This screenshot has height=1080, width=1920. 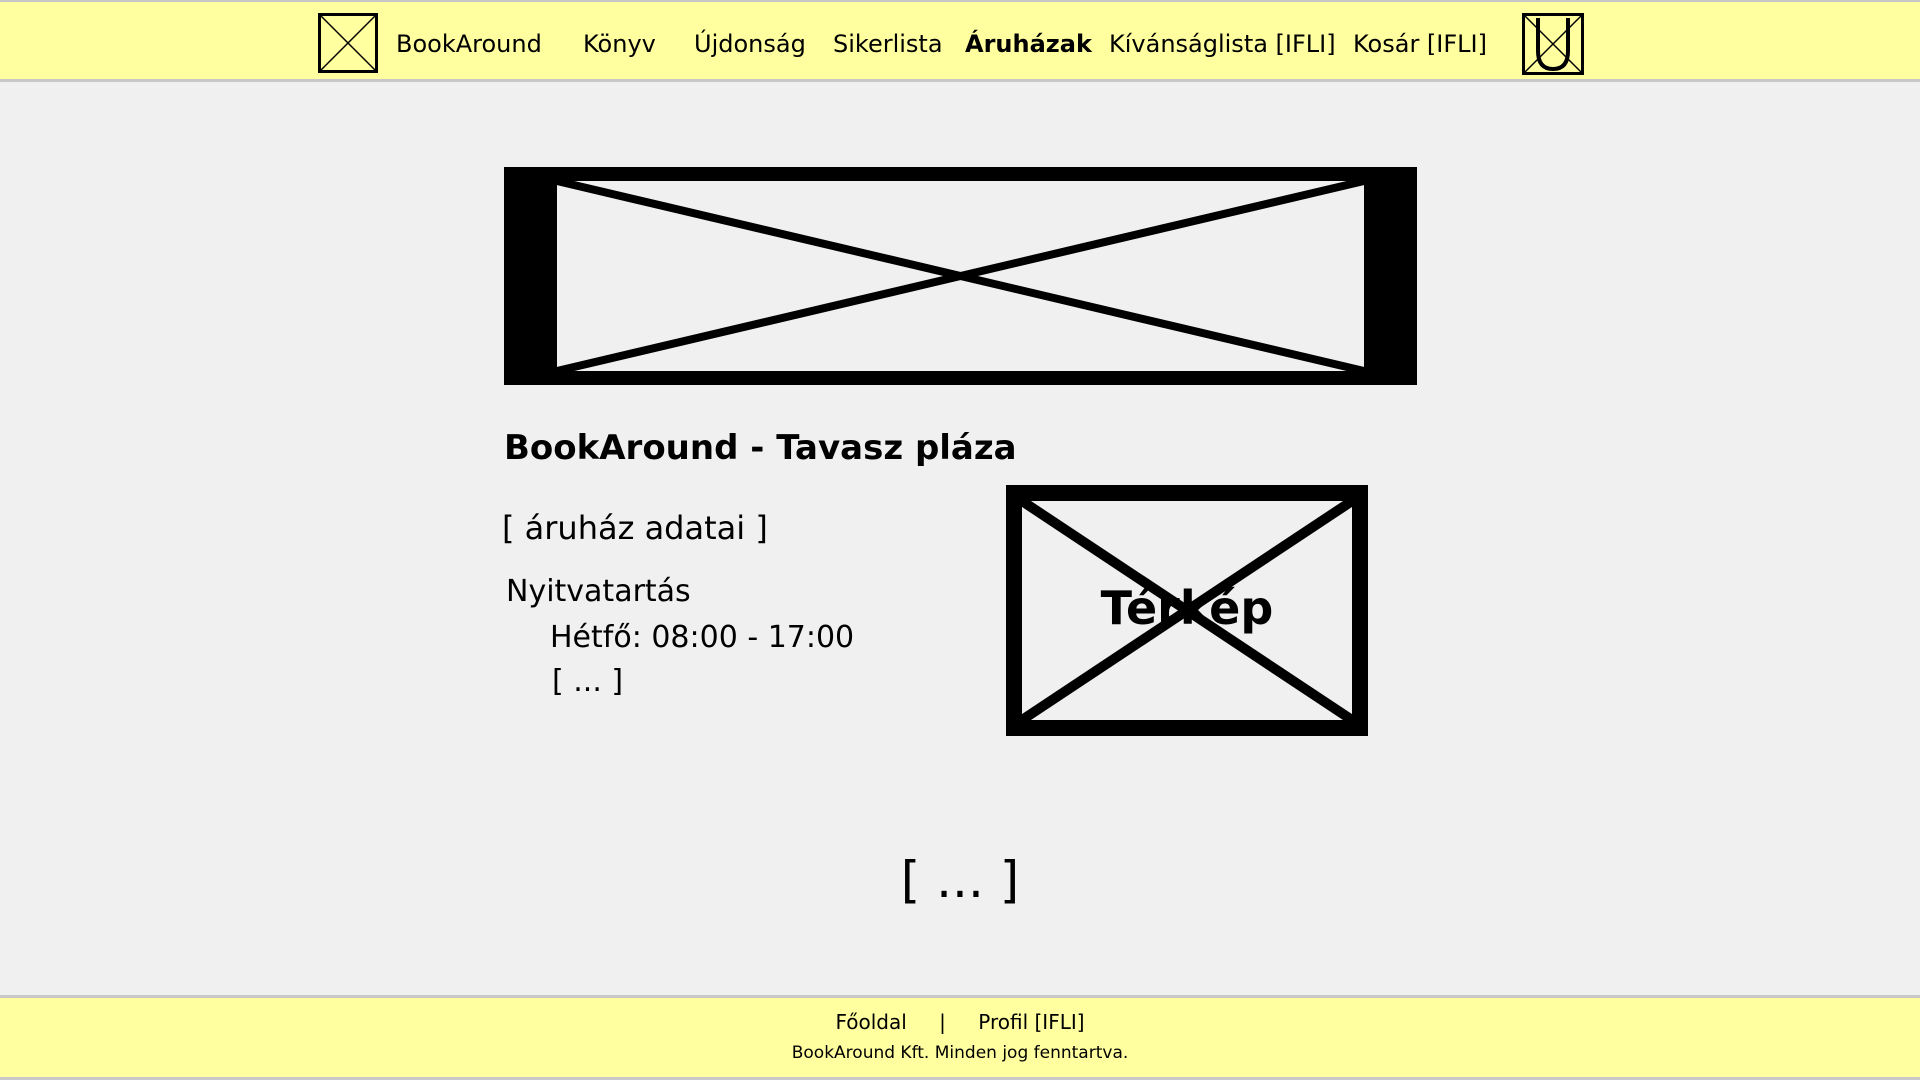 I want to click on footer-link-fooldal: Főoldal, so click(x=870, y=1022).